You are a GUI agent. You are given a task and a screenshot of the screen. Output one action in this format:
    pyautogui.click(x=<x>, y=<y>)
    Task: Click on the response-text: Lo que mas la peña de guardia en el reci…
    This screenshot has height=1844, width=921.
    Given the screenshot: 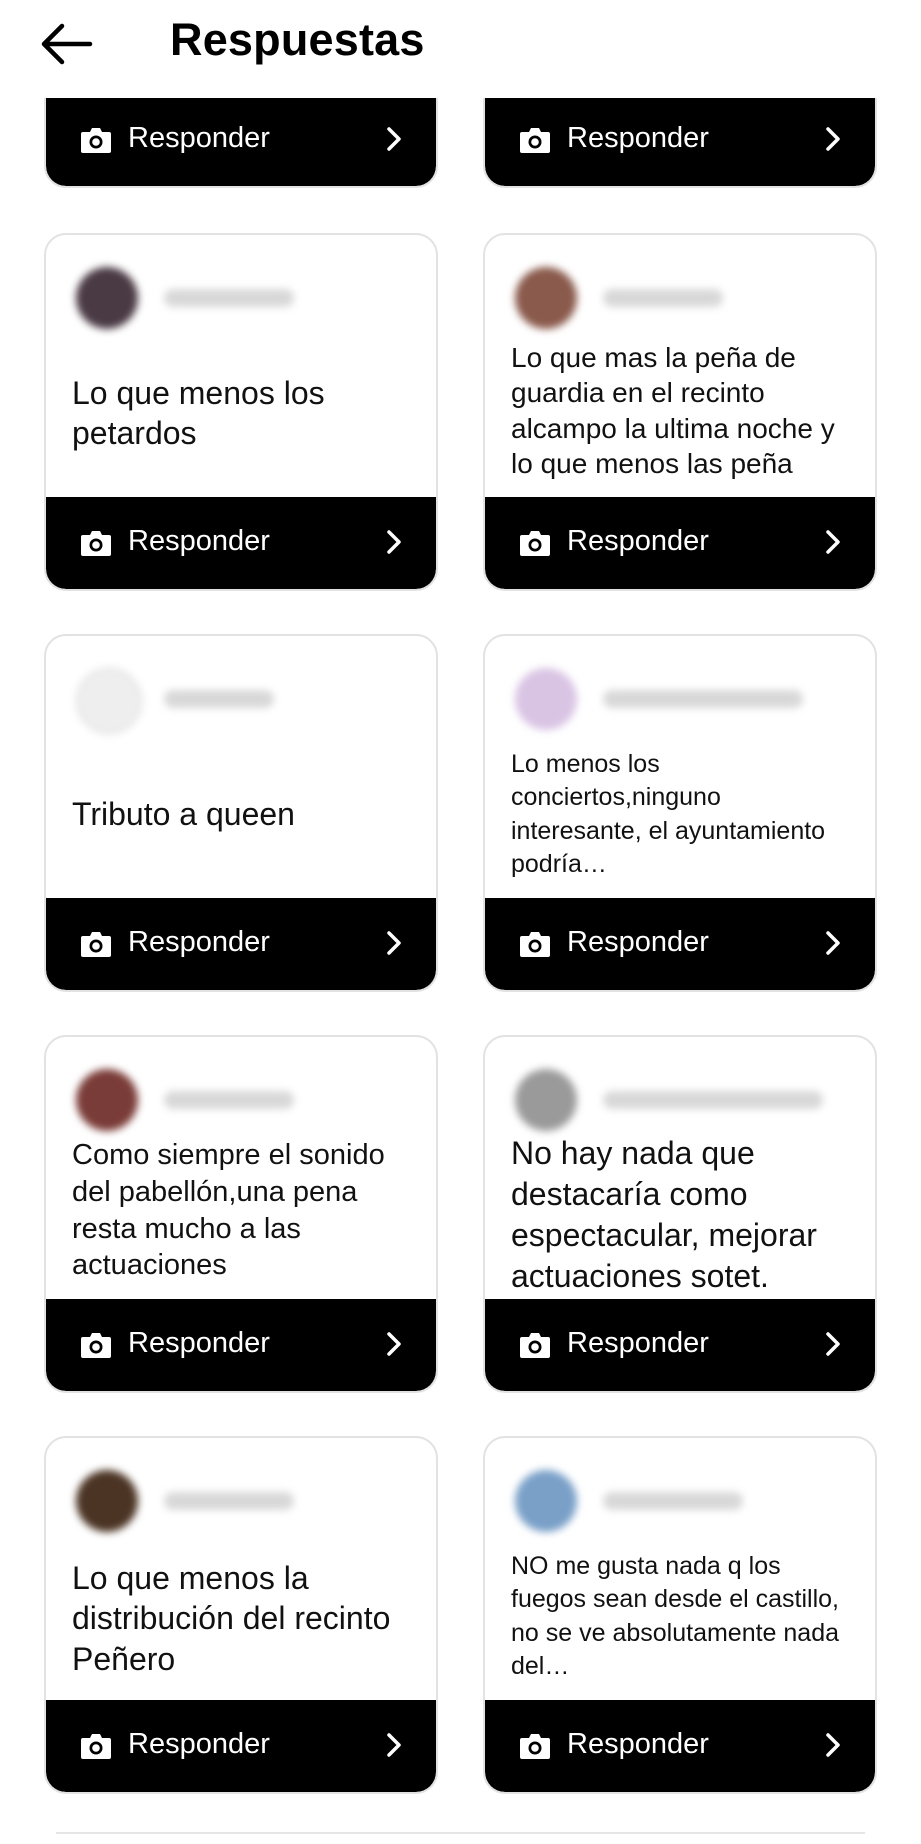 What is the action you would take?
    pyautogui.click(x=673, y=410)
    